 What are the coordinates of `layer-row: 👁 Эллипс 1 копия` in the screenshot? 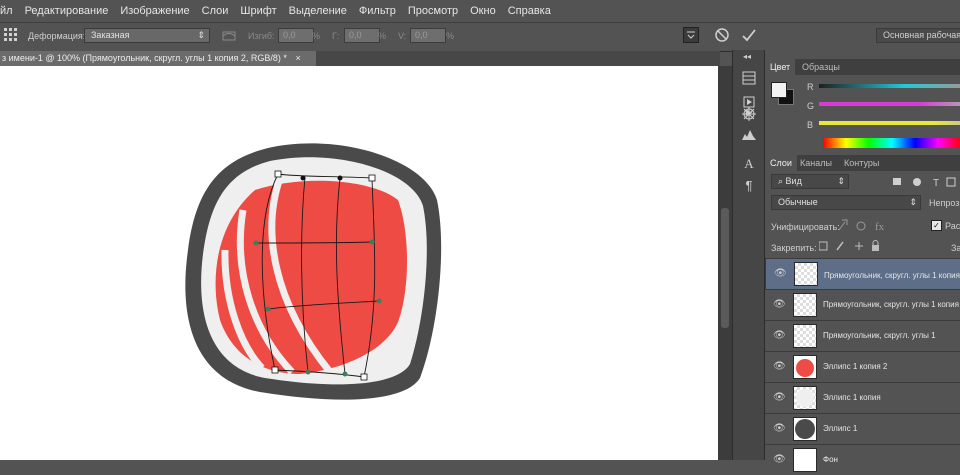 It's located at (862, 397).